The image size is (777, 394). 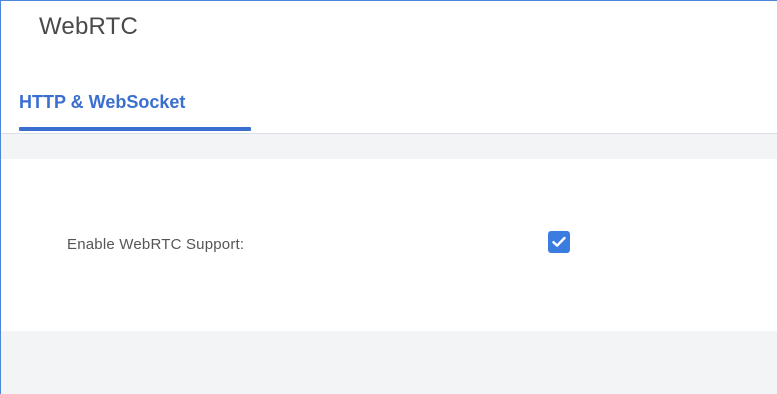 What do you see at coordinates (156, 244) in the screenshot?
I see `enable-webrtc-label: Enable WebRTC Support:` at bounding box center [156, 244].